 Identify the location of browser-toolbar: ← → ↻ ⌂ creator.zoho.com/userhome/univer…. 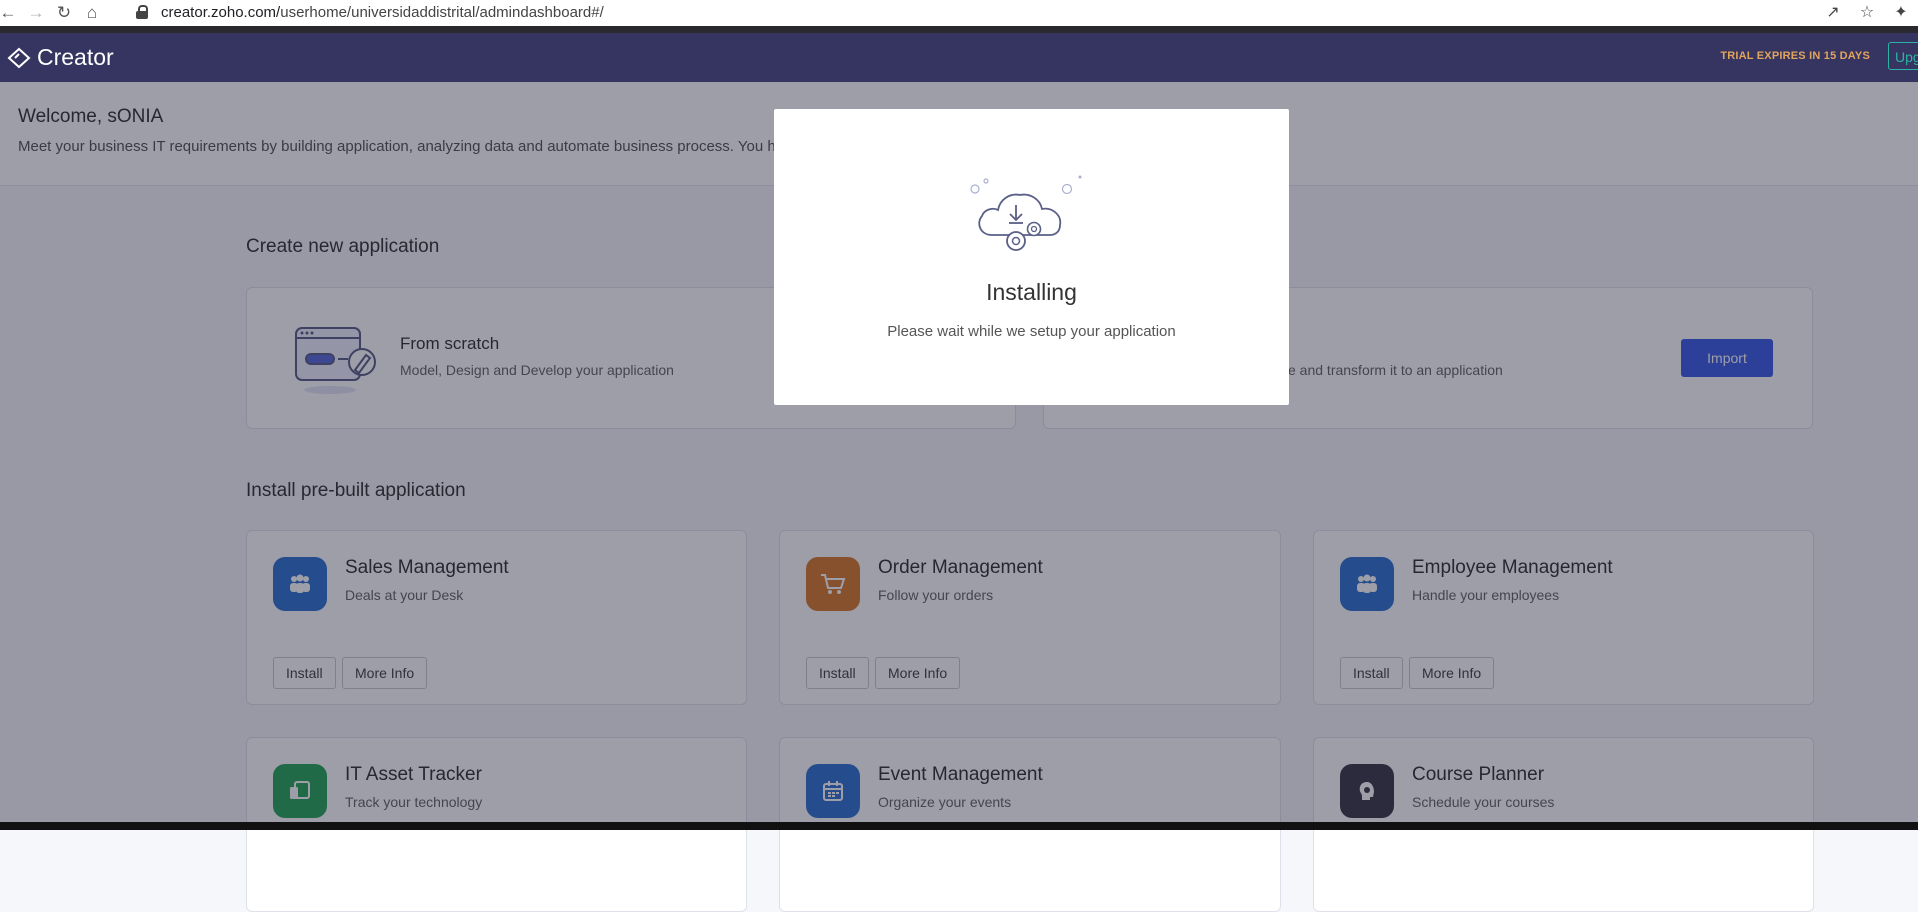
(959, 13).